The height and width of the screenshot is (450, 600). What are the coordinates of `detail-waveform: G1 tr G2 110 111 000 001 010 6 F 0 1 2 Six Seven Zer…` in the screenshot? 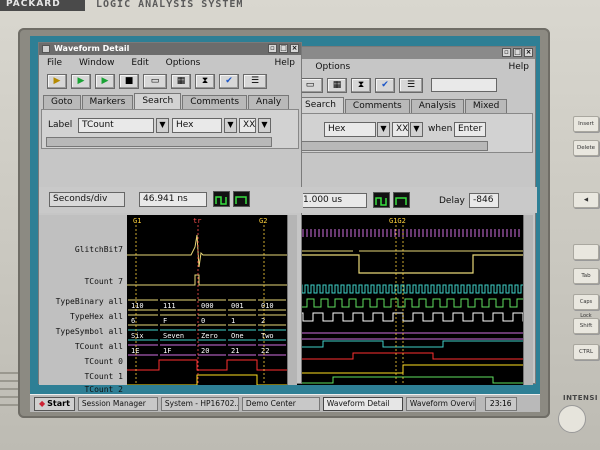 It's located at (207, 300).